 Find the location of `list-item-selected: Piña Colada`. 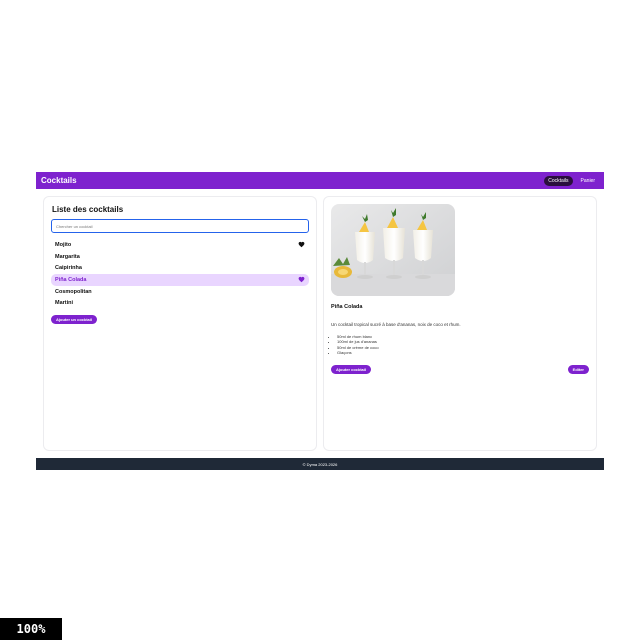

list-item-selected: Piña Colada is located at coordinates (180, 280).